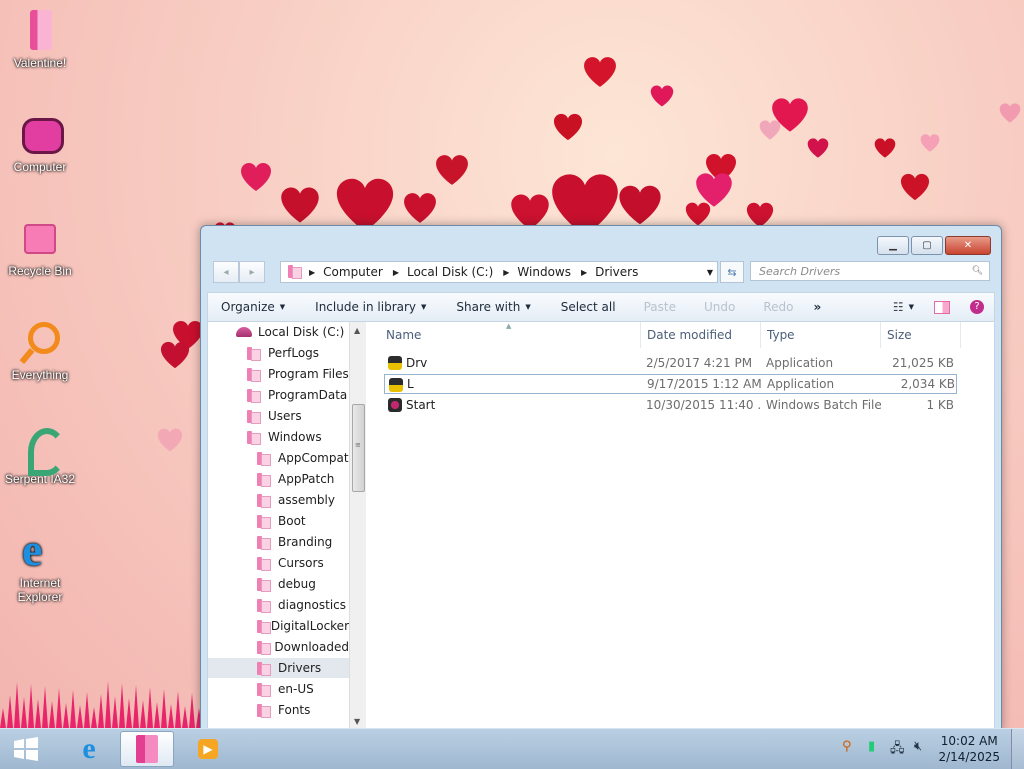  What do you see at coordinates (278, 395) in the screenshot?
I see `tree-item: ProgramData` at bounding box center [278, 395].